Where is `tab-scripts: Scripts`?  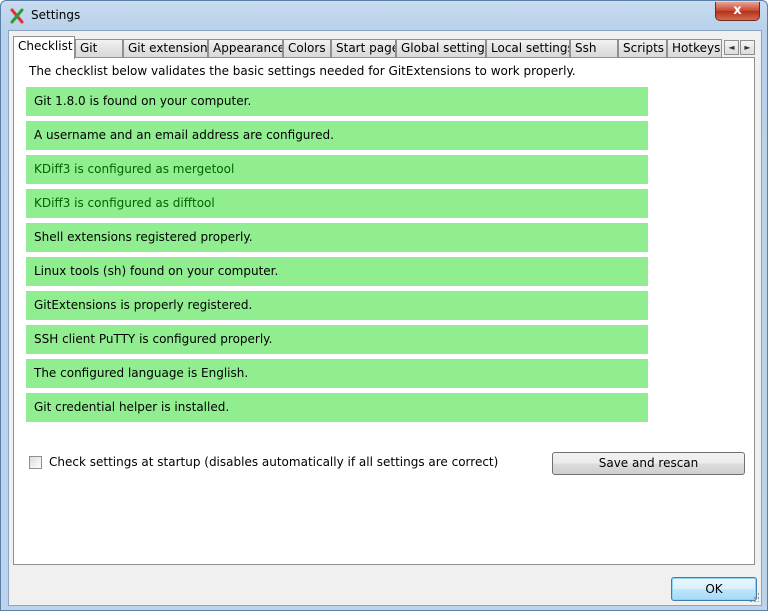
tab-scripts: Scripts is located at coordinates (642, 48).